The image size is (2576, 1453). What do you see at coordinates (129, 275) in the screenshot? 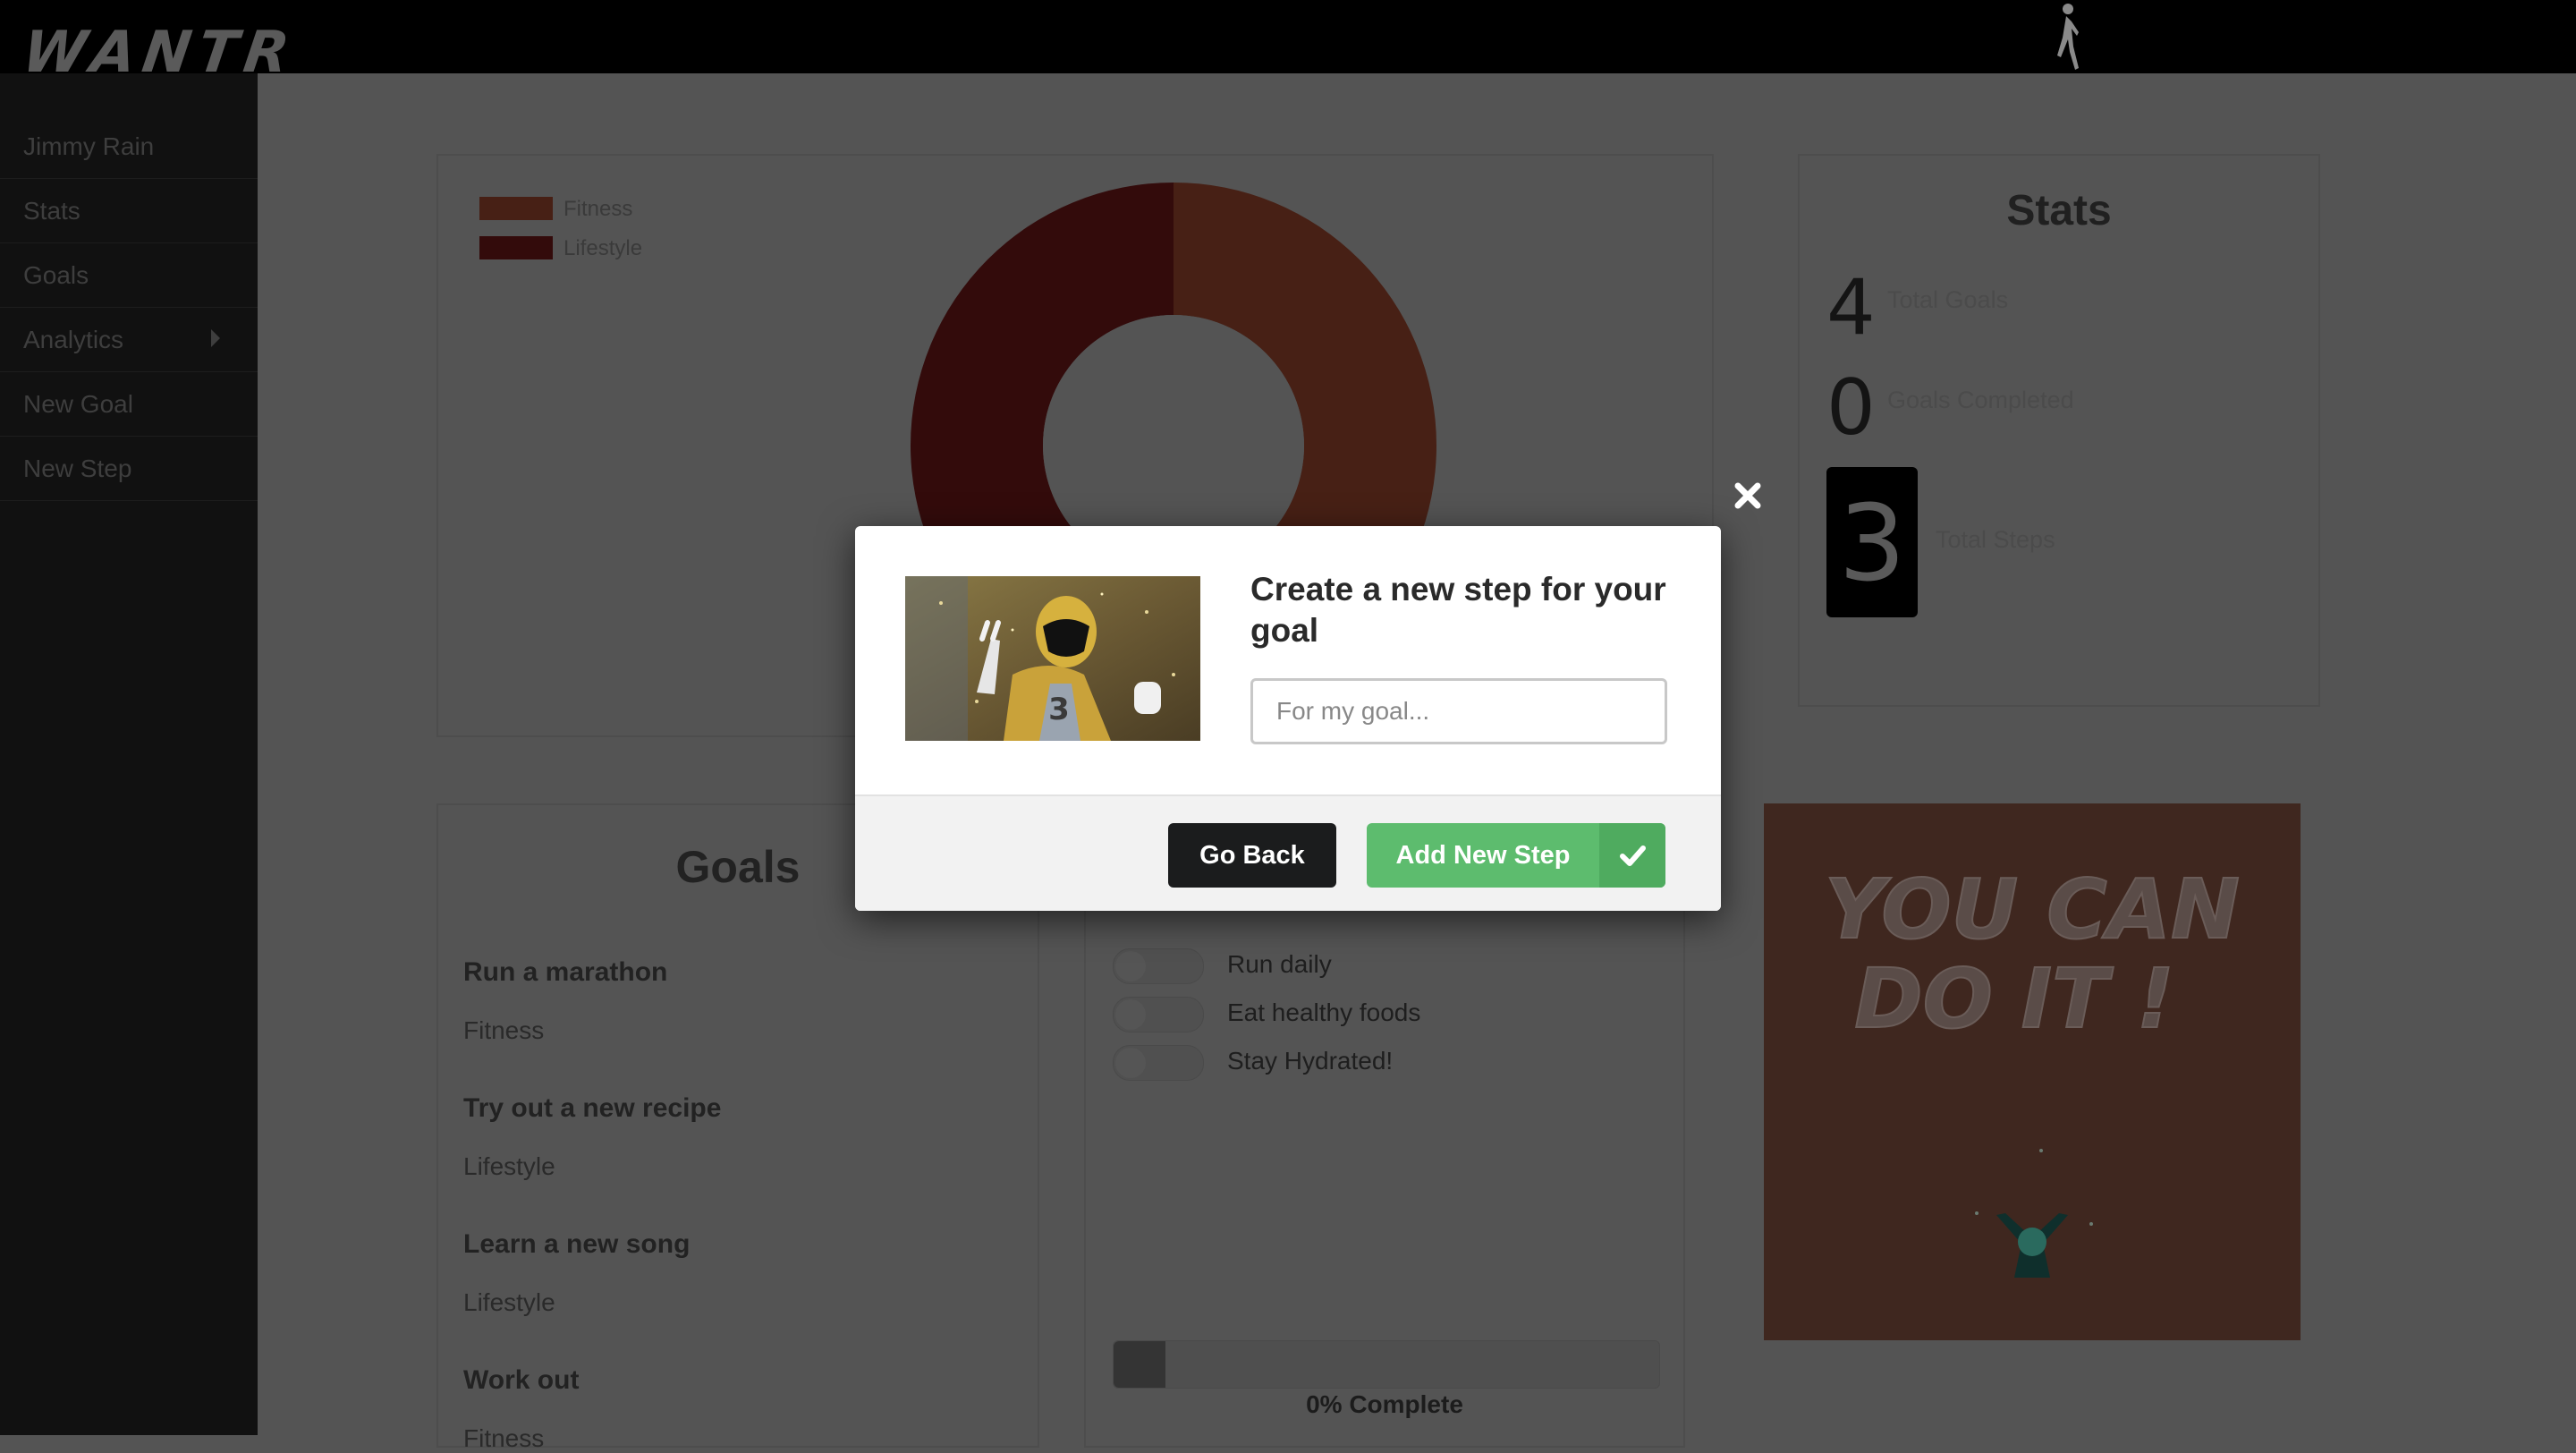
I see `sidebar-item-goals: Goals` at bounding box center [129, 275].